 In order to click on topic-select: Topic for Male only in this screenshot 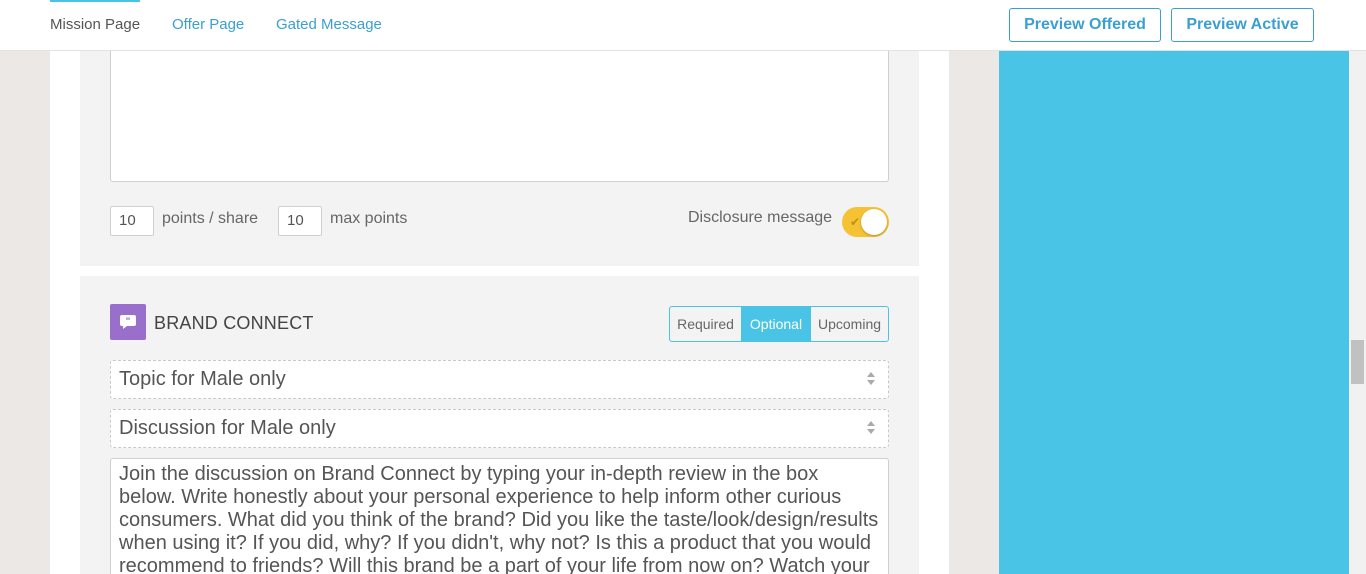, I will do `click(499, 379)`.